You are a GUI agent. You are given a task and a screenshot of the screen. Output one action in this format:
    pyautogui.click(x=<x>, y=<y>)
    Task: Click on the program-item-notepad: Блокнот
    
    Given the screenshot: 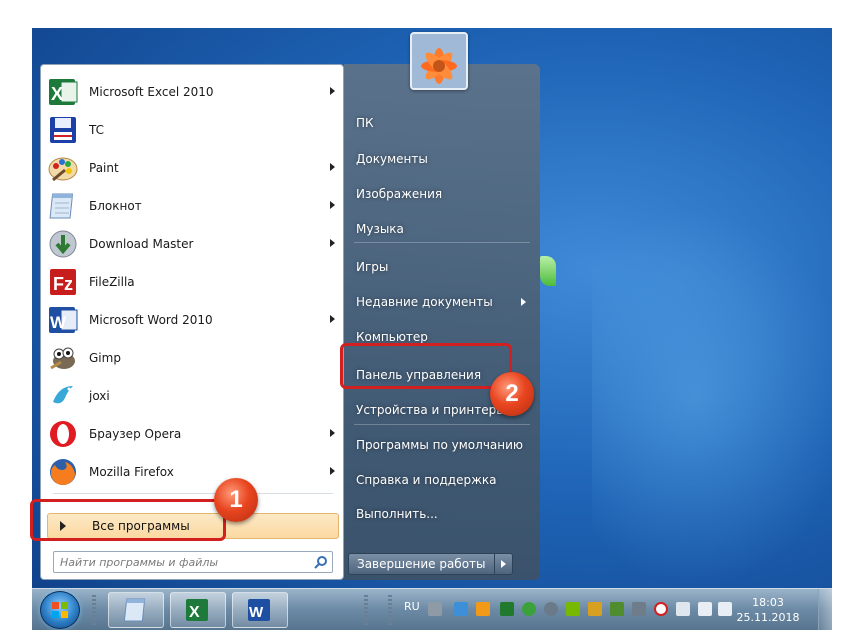 What is the action you would take?
    pyautogui.click(x=193, y=206)
    